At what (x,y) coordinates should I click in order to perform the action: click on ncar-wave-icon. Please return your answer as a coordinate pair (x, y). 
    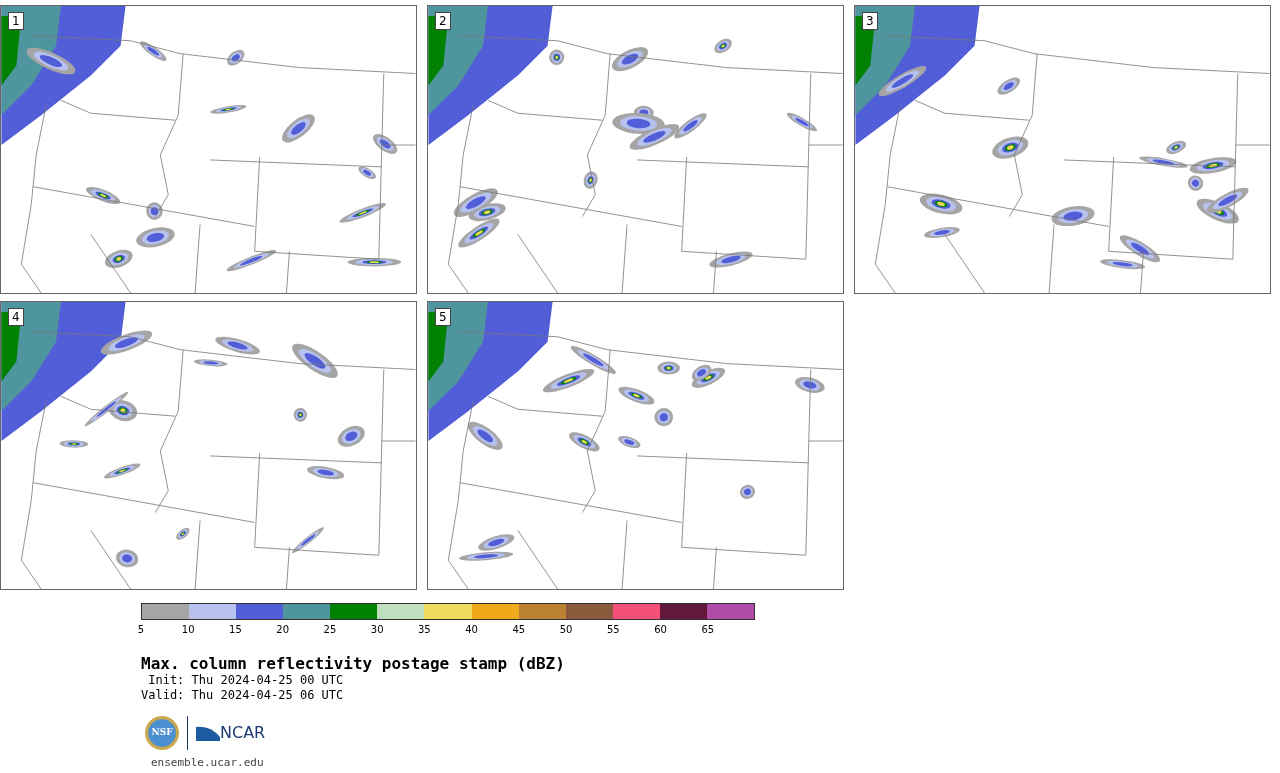
    Looking at the image, I should click on (208, 733).